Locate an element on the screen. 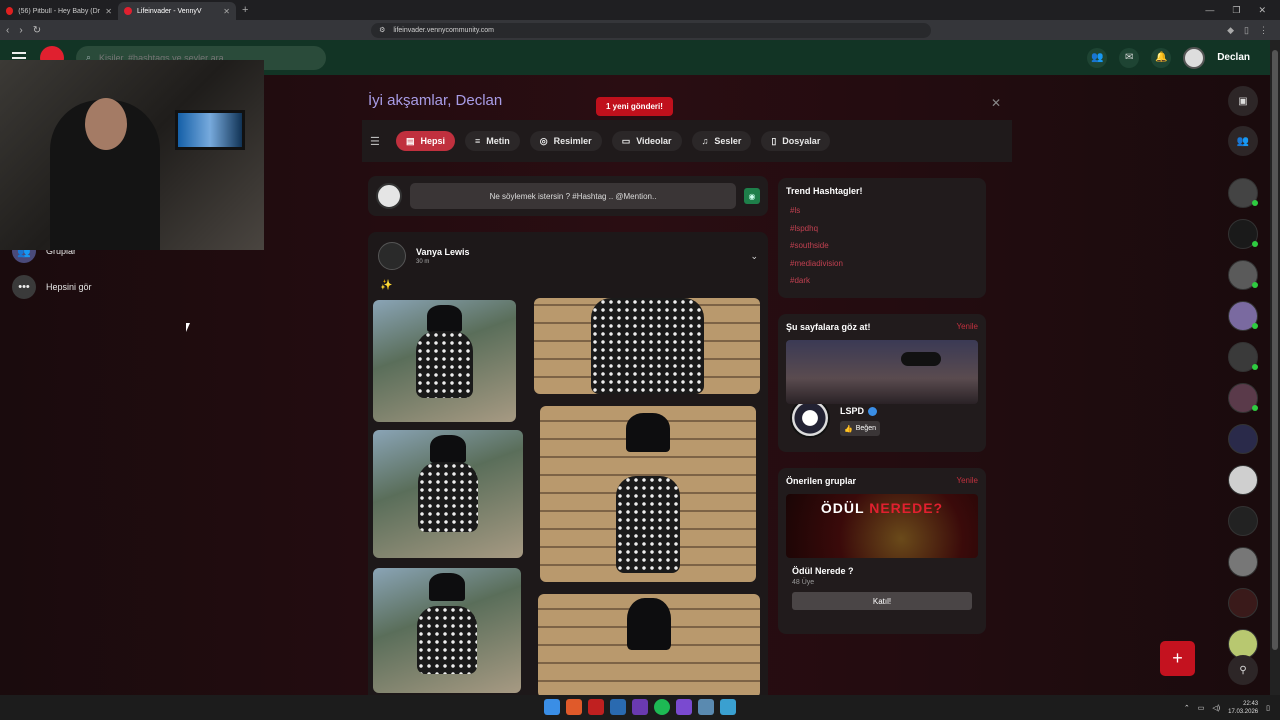 The height and width of the screenshot is (720, 1280). user-name: Declan is located at coordinates (1233, 57).